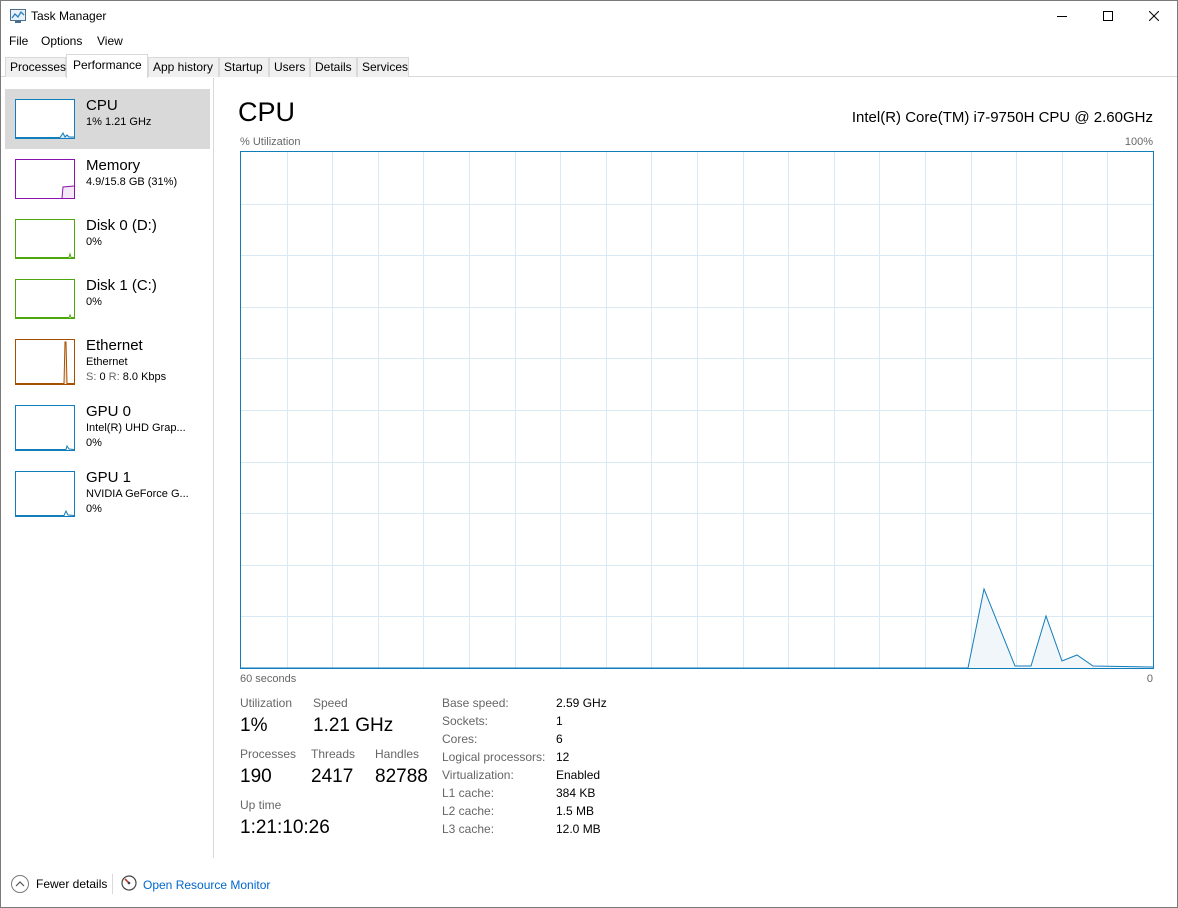  What do you see at coordinates (468, 811) in the screenshot?
I see `l2-cache-label: L2 cache:` at bounding box center [468, 811].